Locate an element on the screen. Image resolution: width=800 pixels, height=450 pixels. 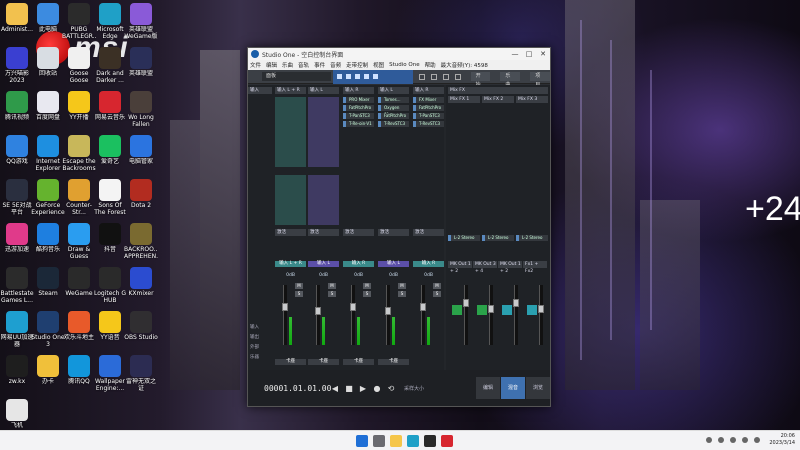
desktop-icon: 此电脑 is located at coordinates (48, 21).